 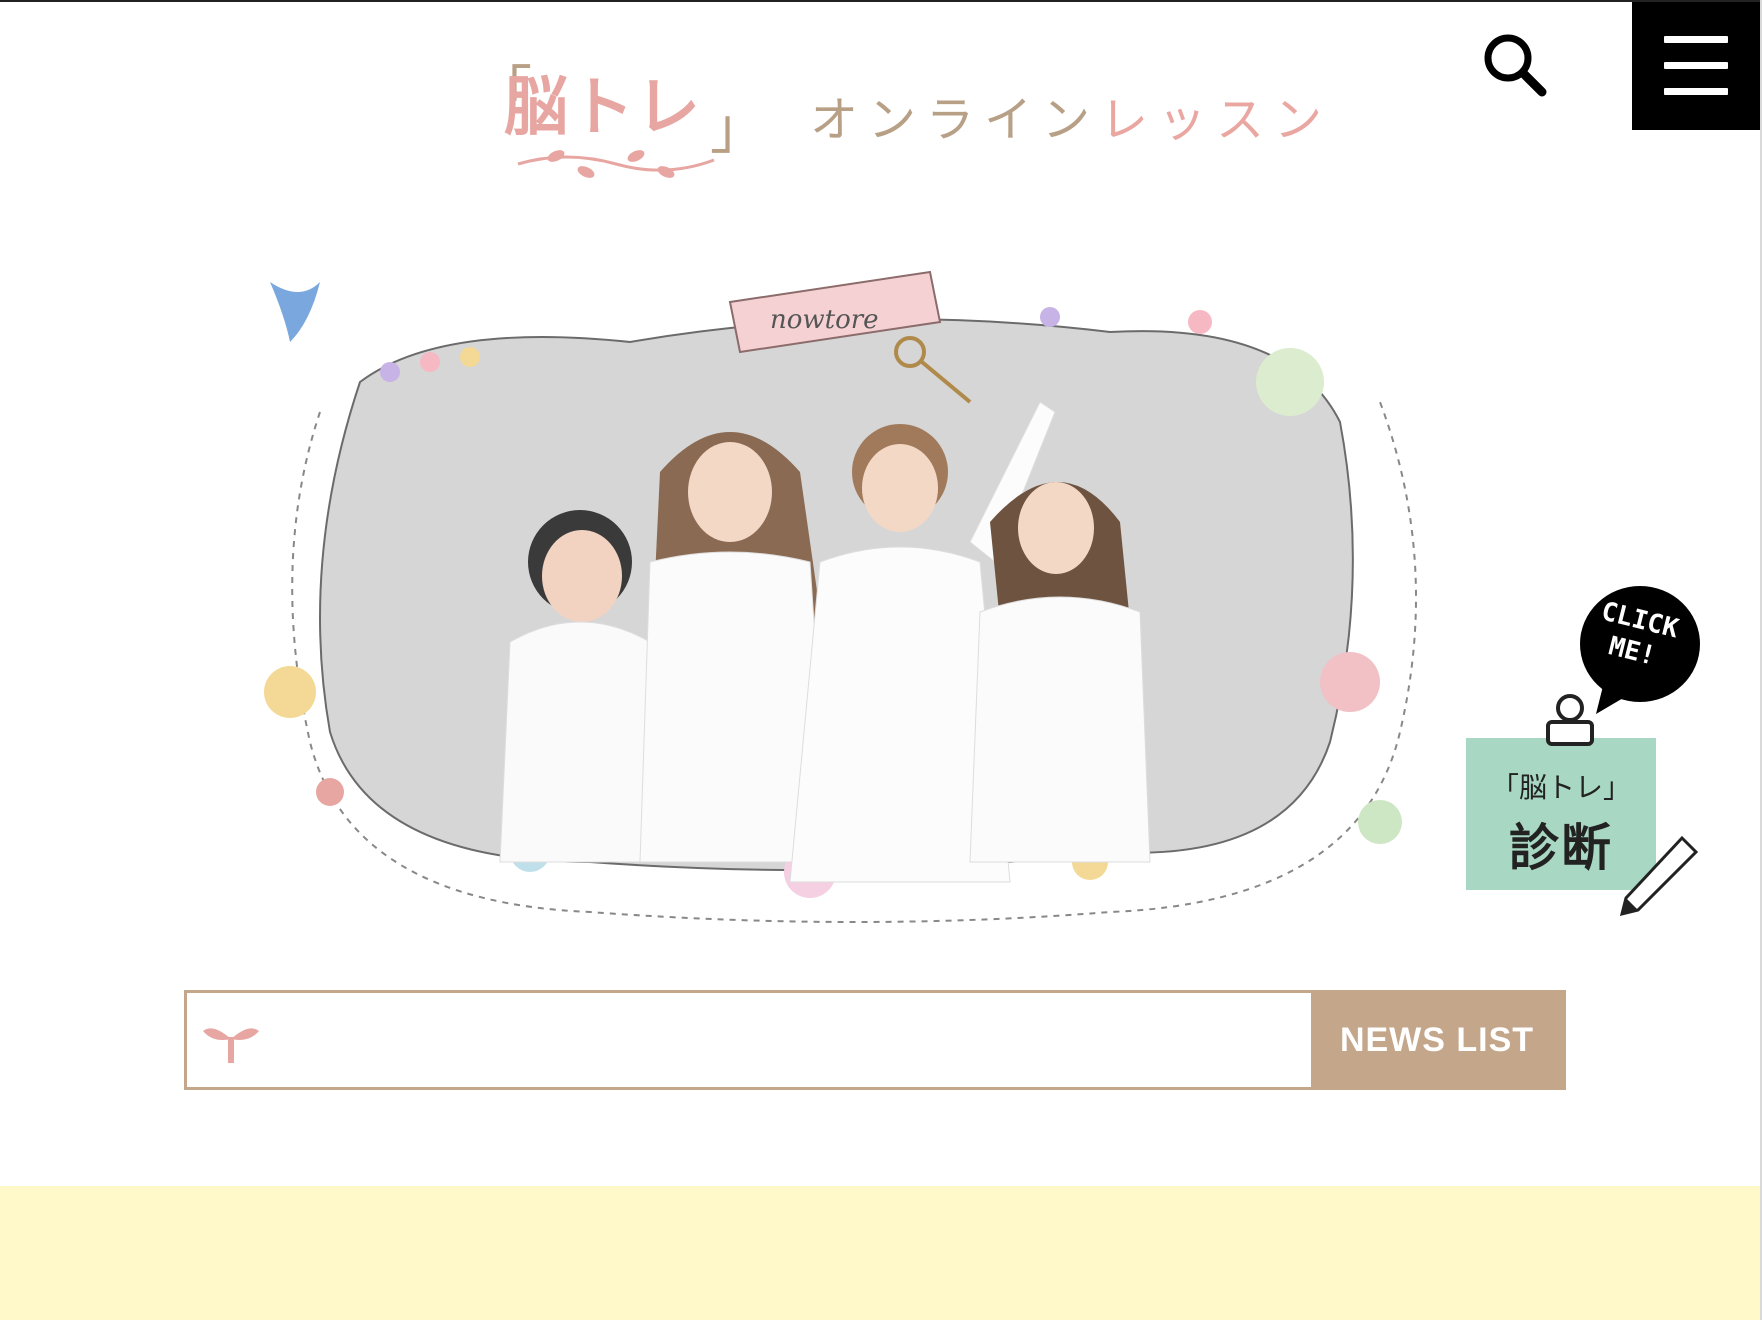 What do you see at coordinates (955, 120) in the screenshot?
I see `logo-subtitle-online: オンライン` at bounding box center [955, 120].